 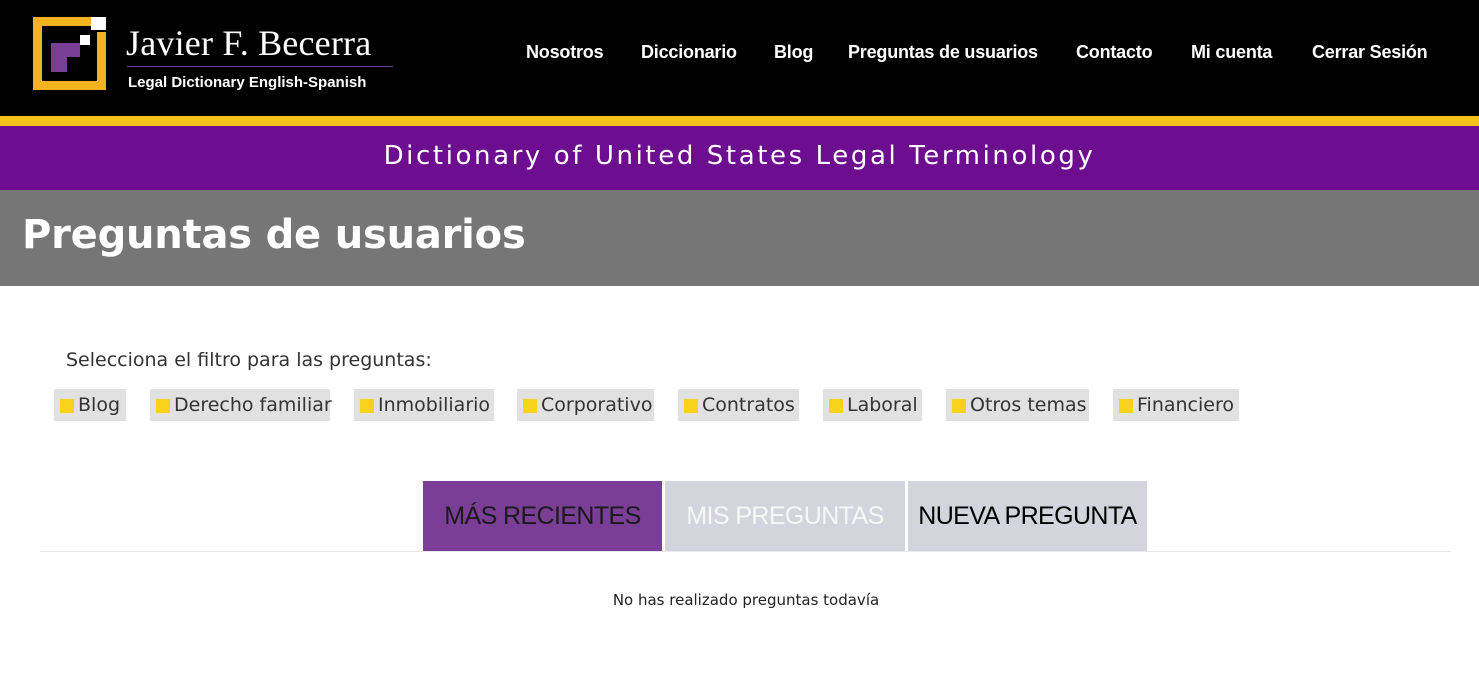 I want to click on filter-chip-label: Blog, so click(x=99, y=405).